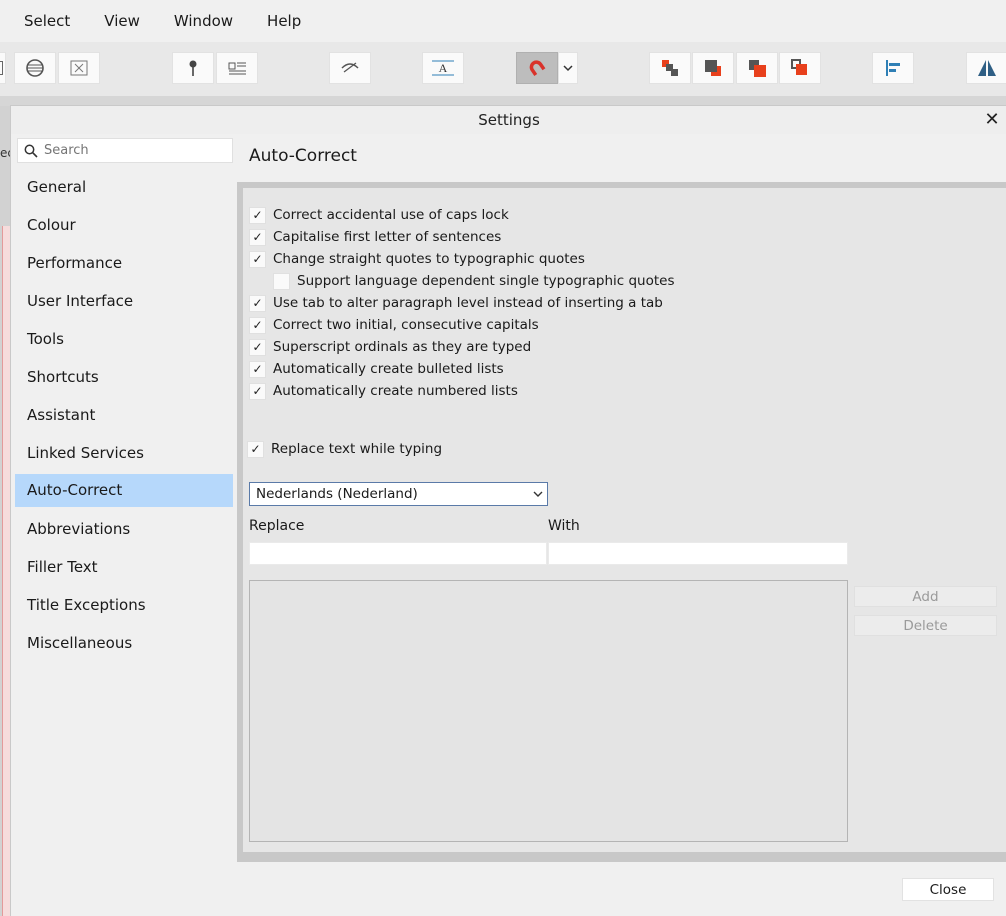  I want to click on text-wrap-none-icon, so click(35, 68).